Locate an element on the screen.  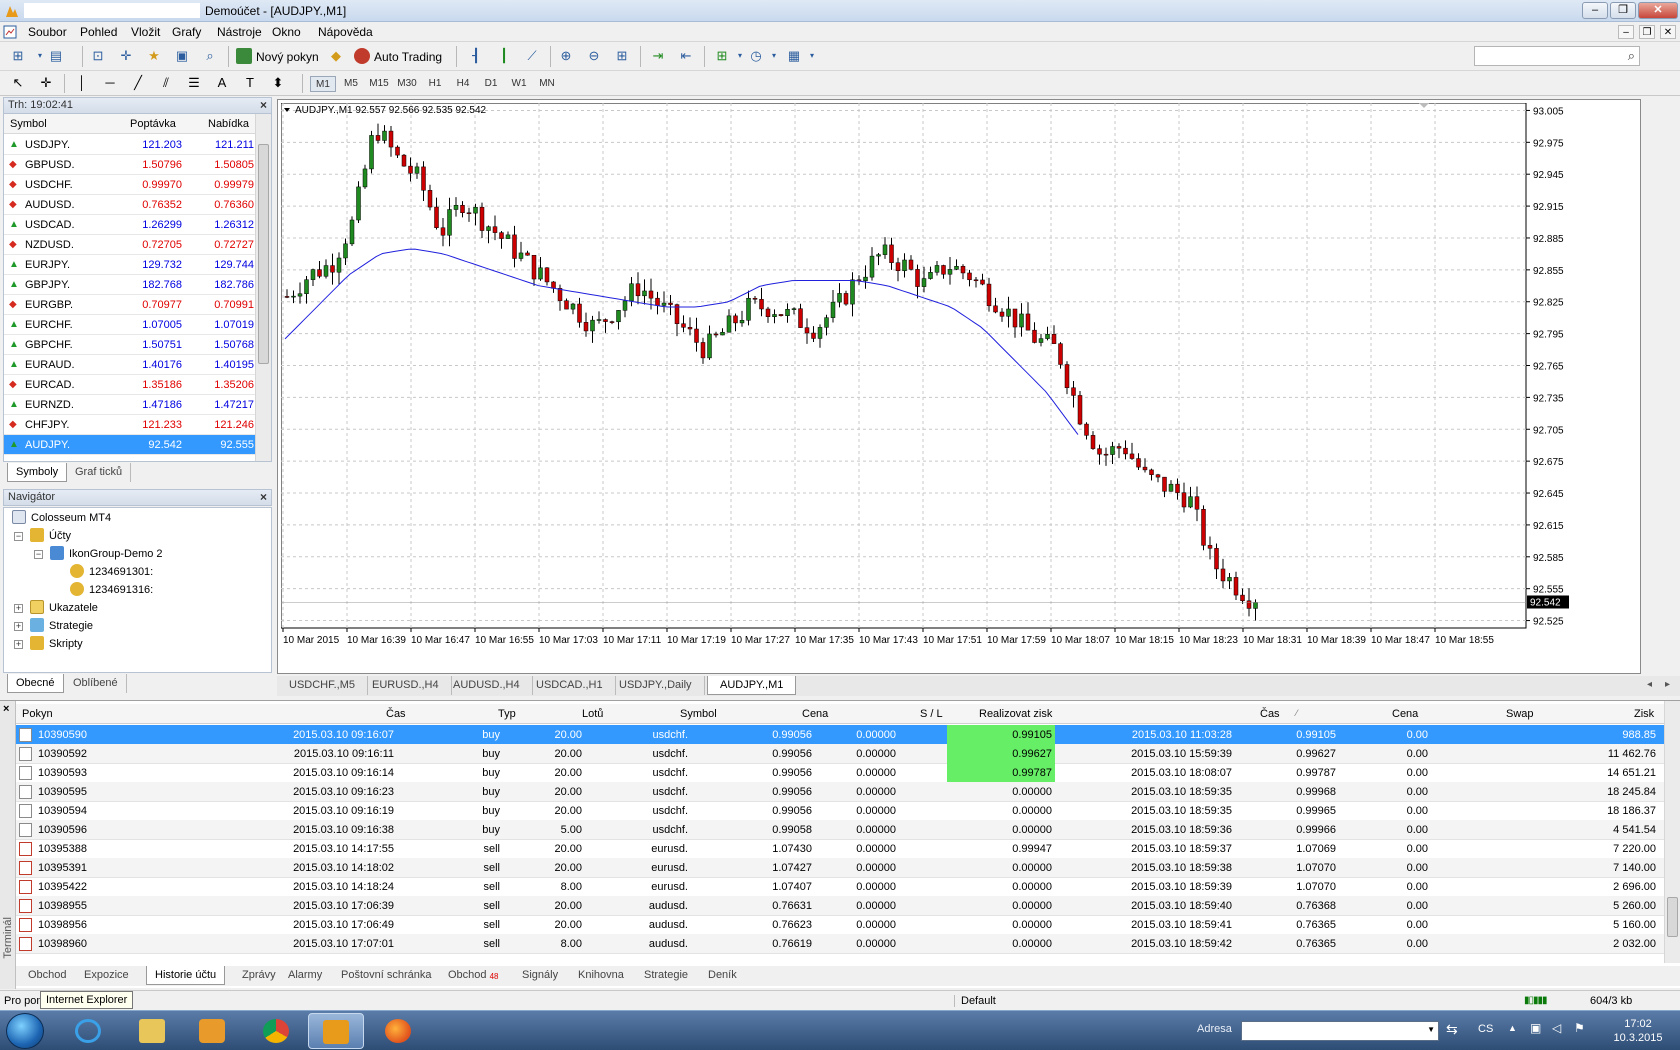
go-icon: ⇆ is located at coordinates (1452, 1029).